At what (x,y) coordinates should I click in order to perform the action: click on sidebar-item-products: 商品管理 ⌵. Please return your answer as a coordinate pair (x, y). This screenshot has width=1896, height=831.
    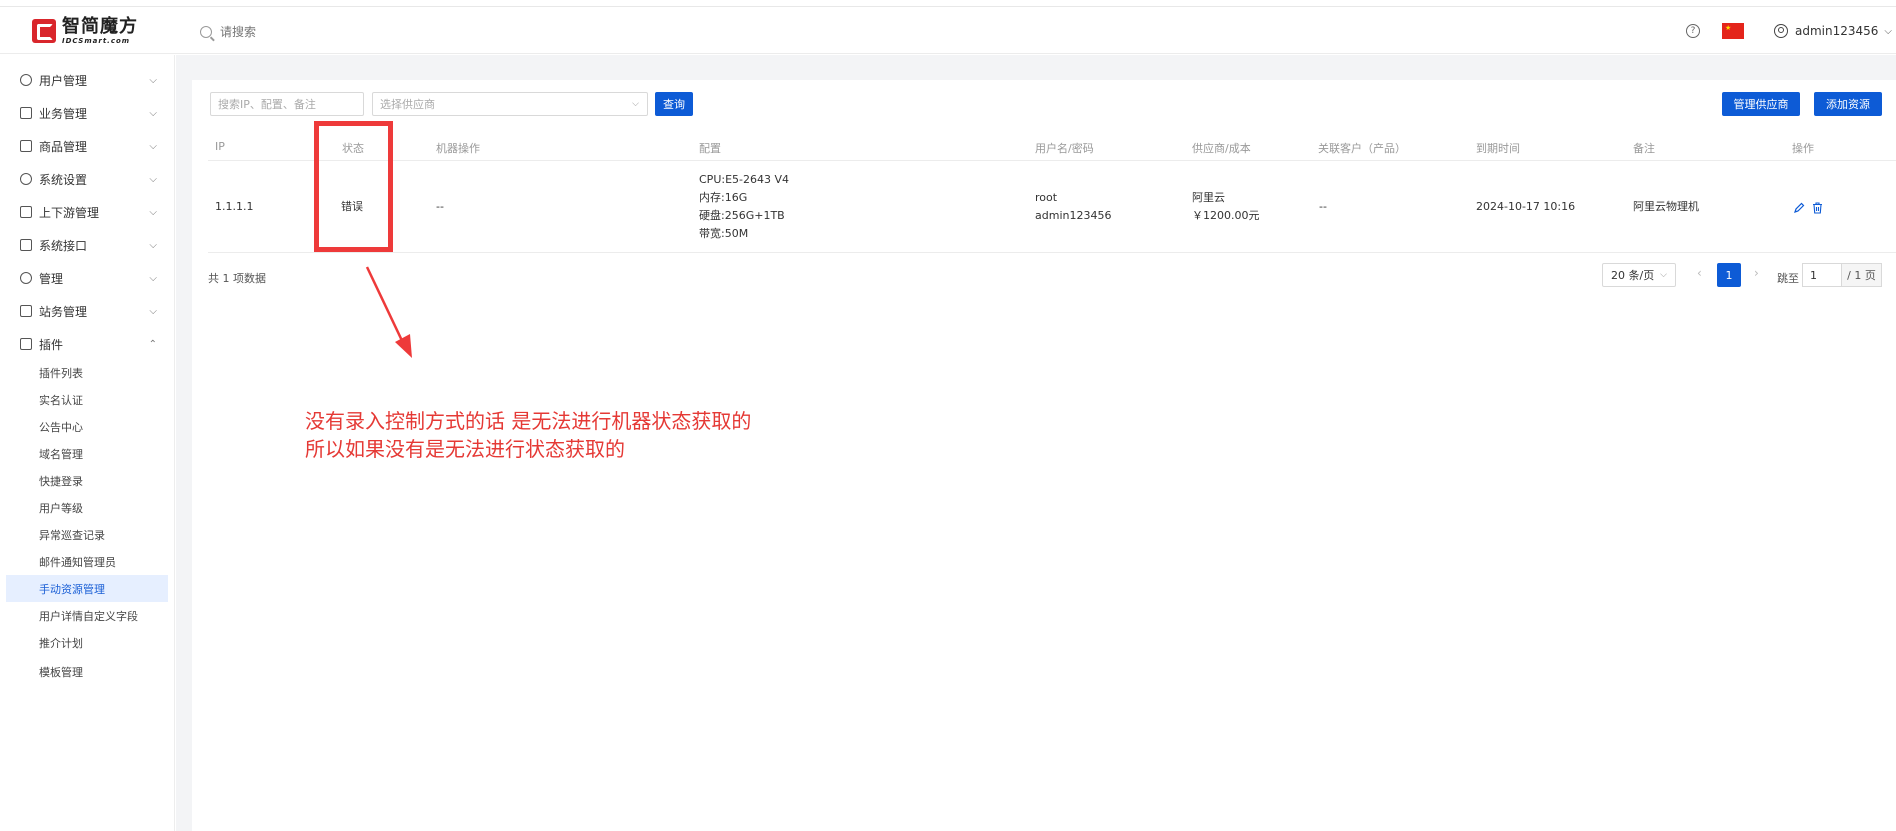
    Looking at the image, I should click on (87, 146).